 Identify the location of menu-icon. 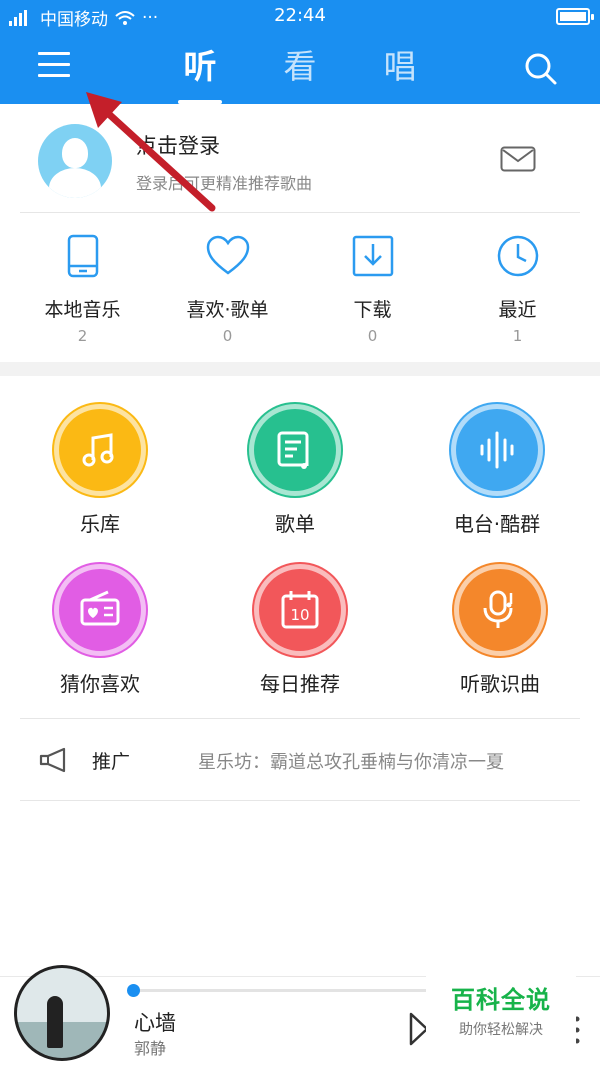
(54, 66).